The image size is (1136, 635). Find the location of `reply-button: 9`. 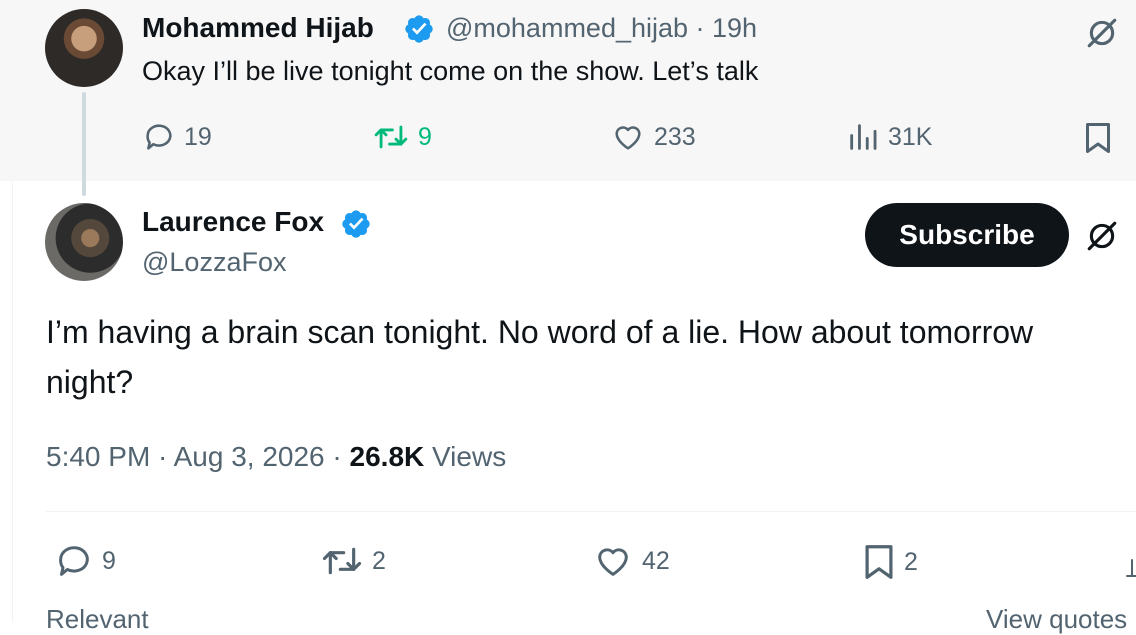

reply-button: 9 is located at coordinates (85, 561).